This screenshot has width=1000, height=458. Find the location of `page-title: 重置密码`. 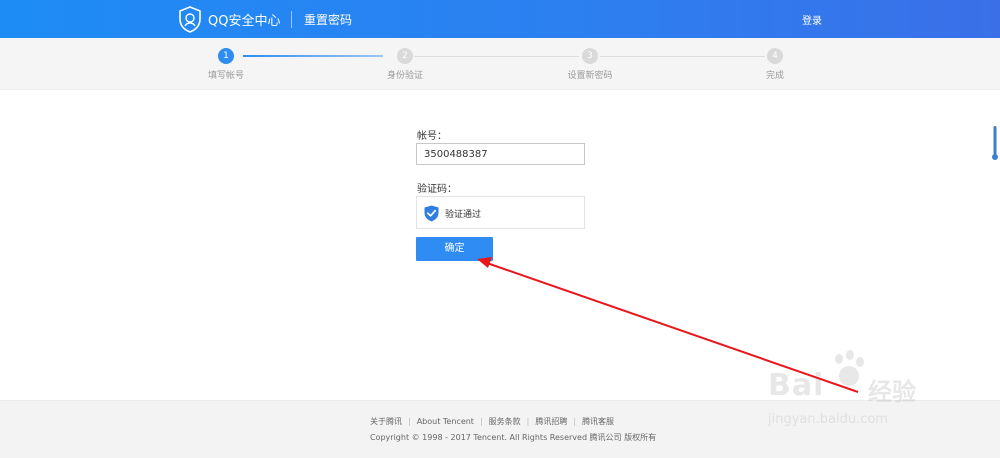

page-title: 重置密码 is located at coordinates (328, 20).